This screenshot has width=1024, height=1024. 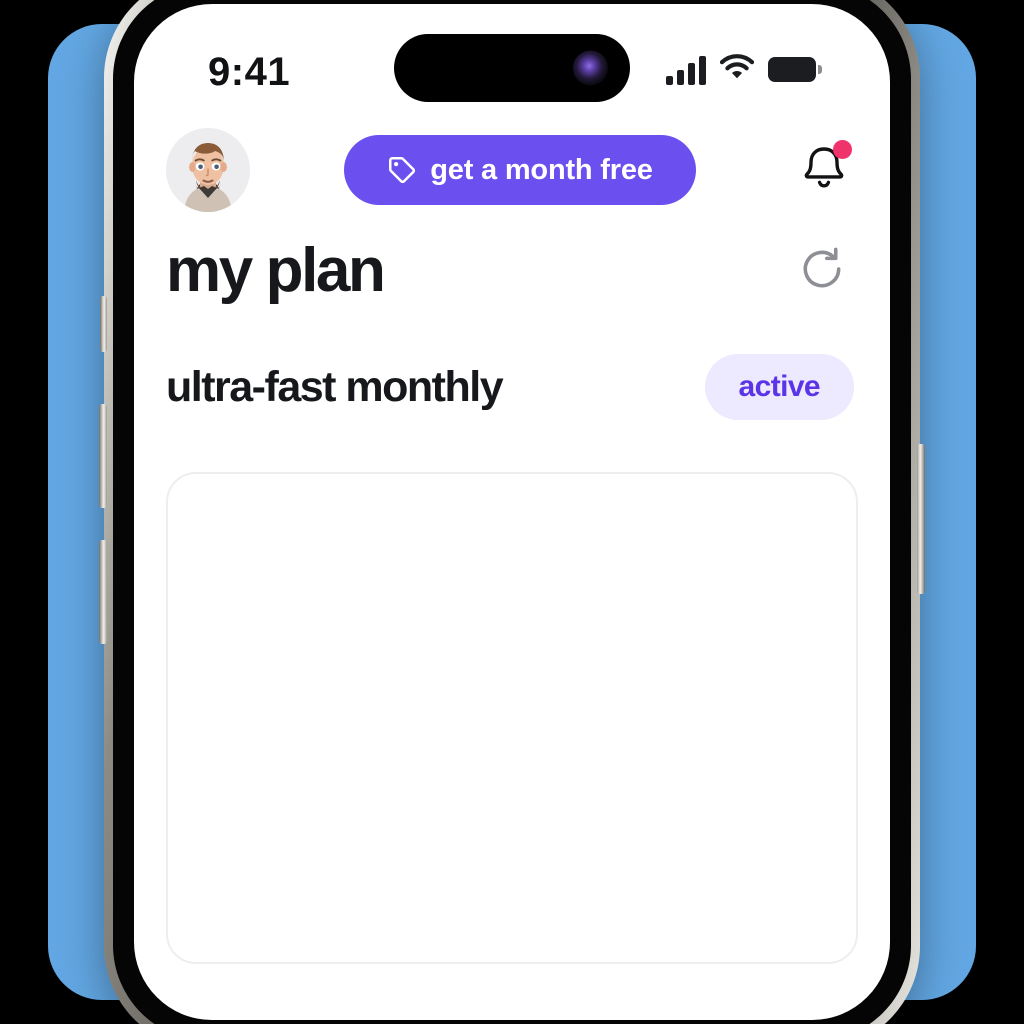 I want to click on tag-icon, so click(x=402, y=170).